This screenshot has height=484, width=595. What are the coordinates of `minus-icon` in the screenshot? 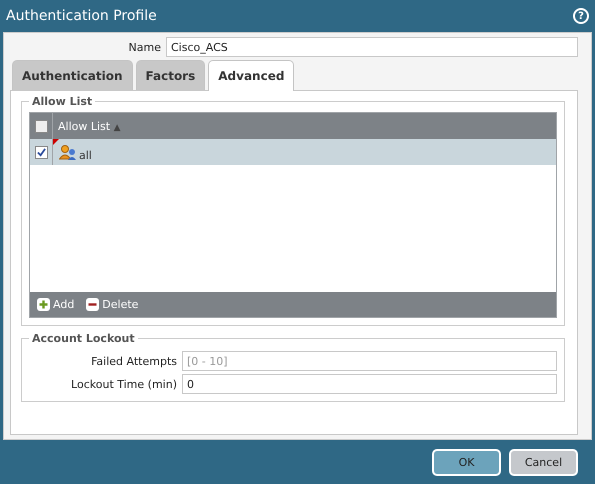 It's located at (93, 304).